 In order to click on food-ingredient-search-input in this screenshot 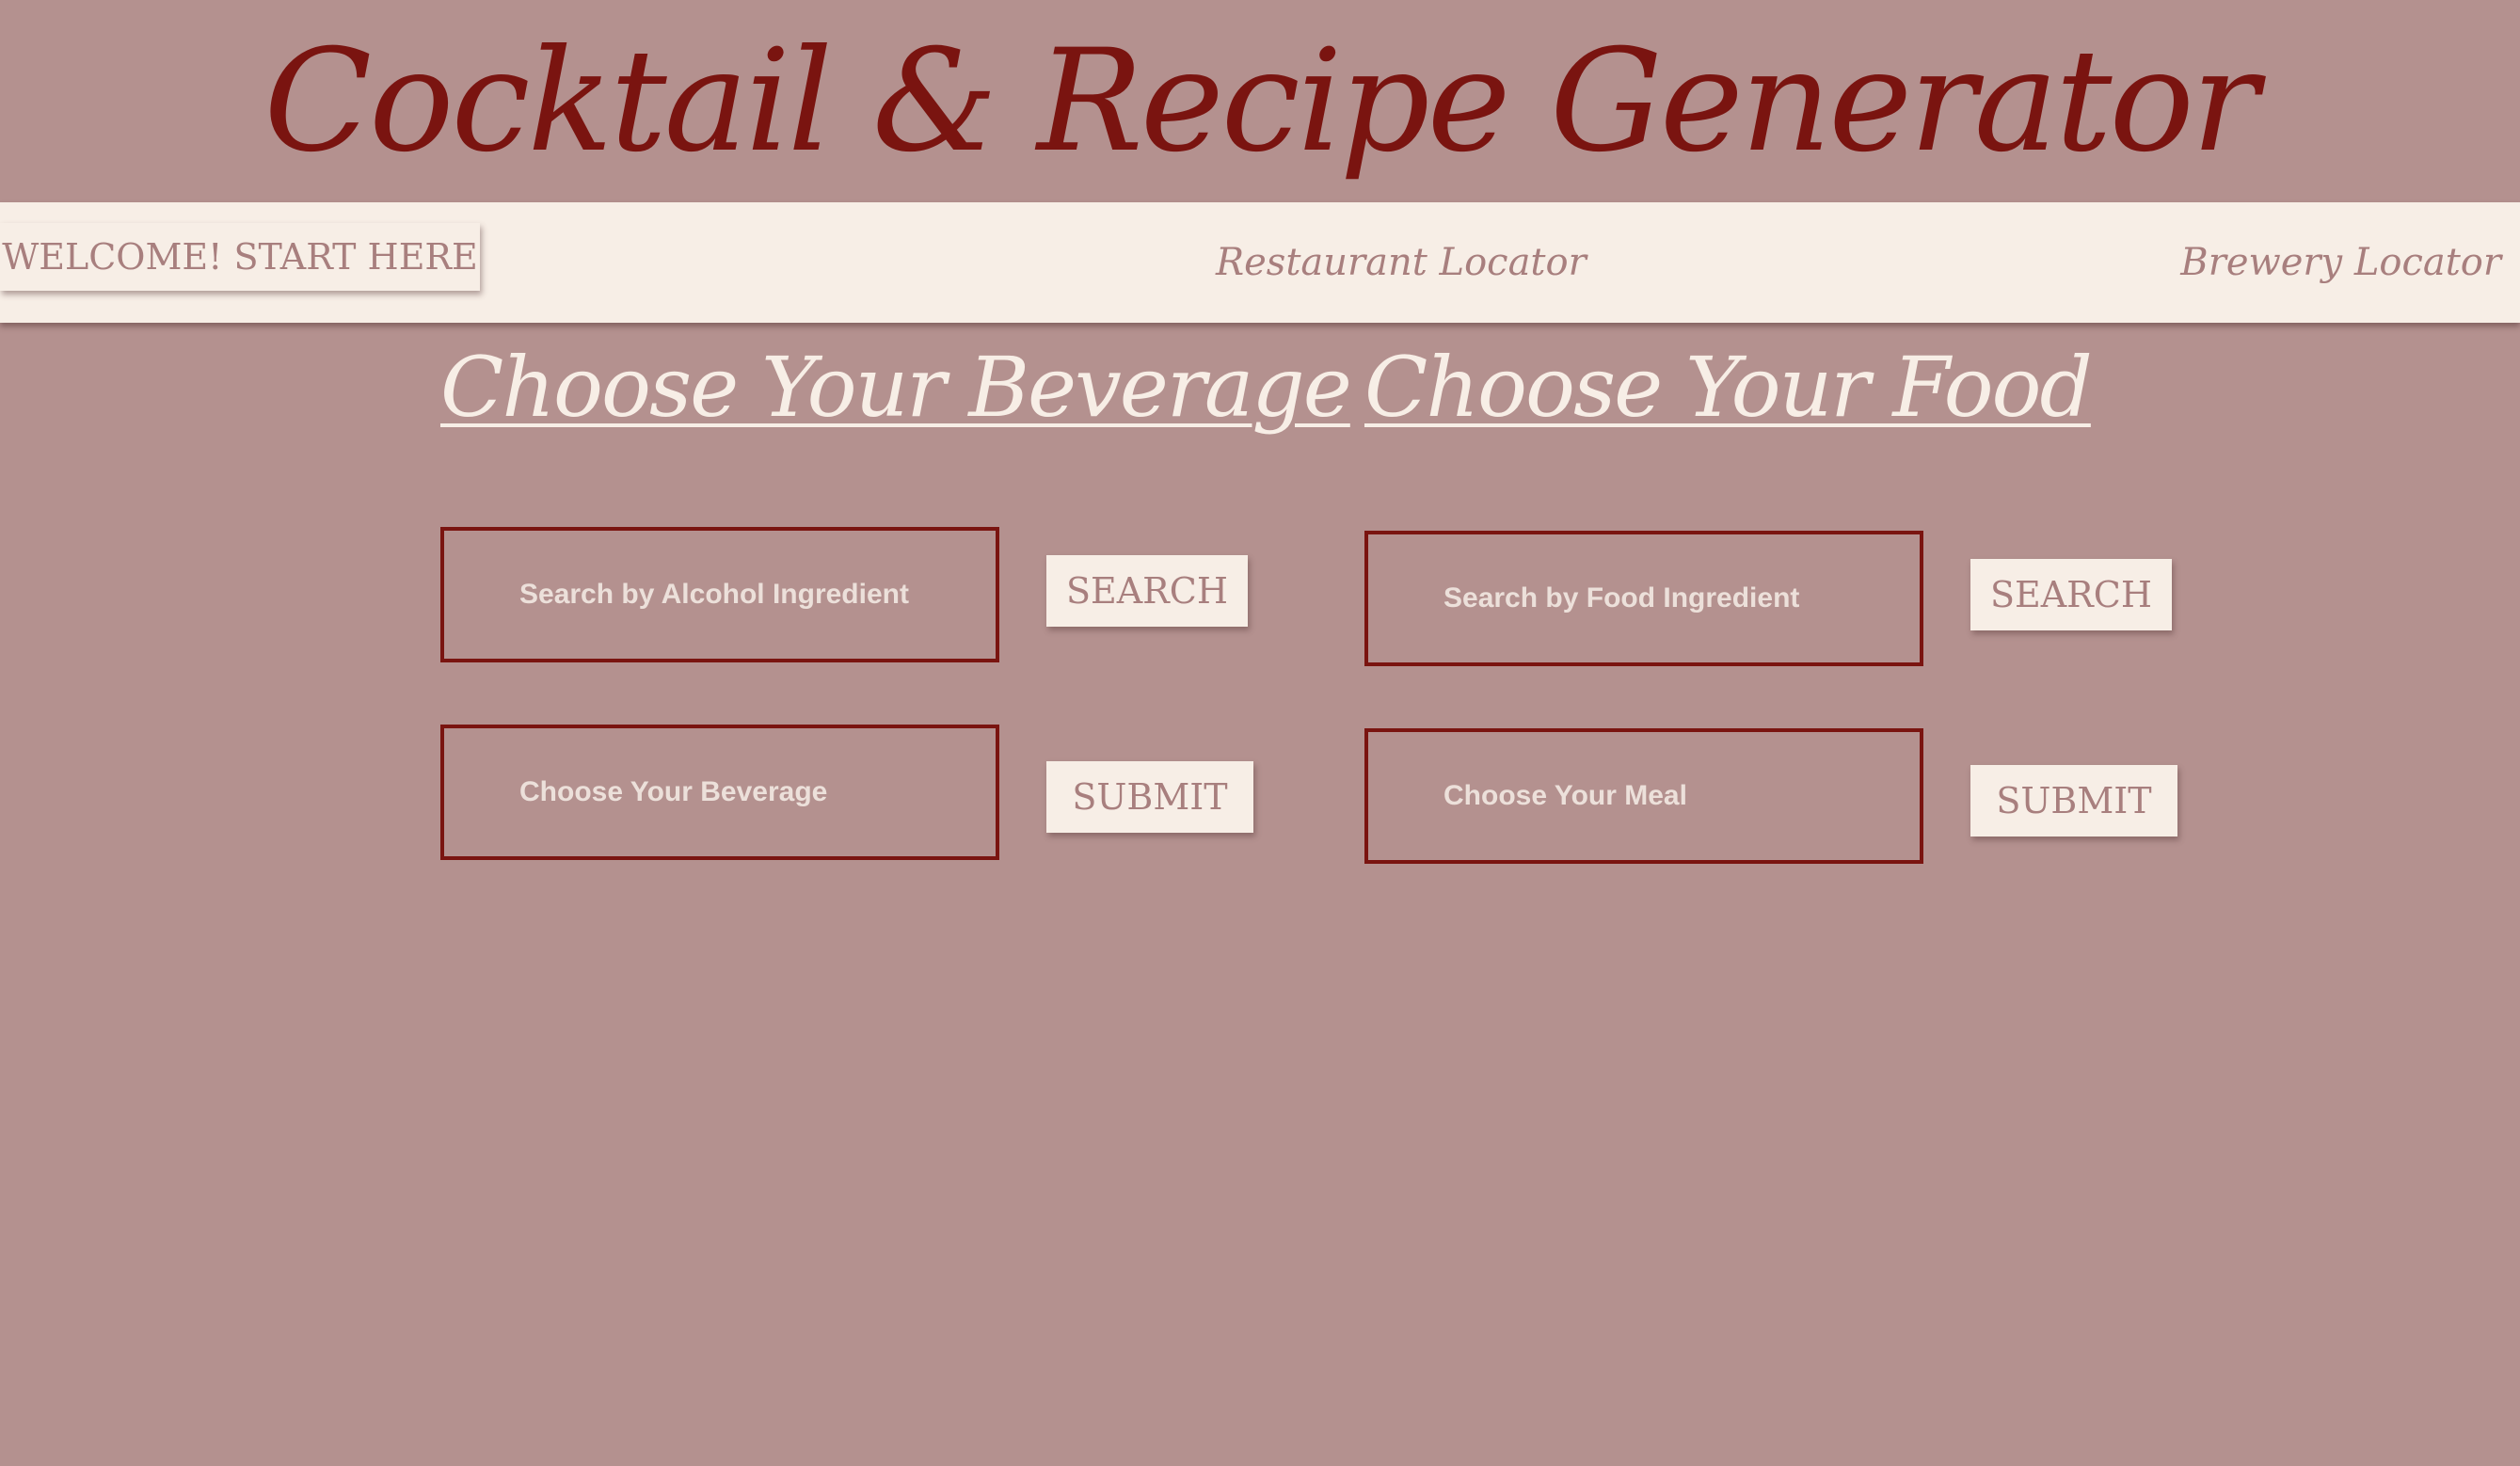, I will do `click(1643, 598)`.